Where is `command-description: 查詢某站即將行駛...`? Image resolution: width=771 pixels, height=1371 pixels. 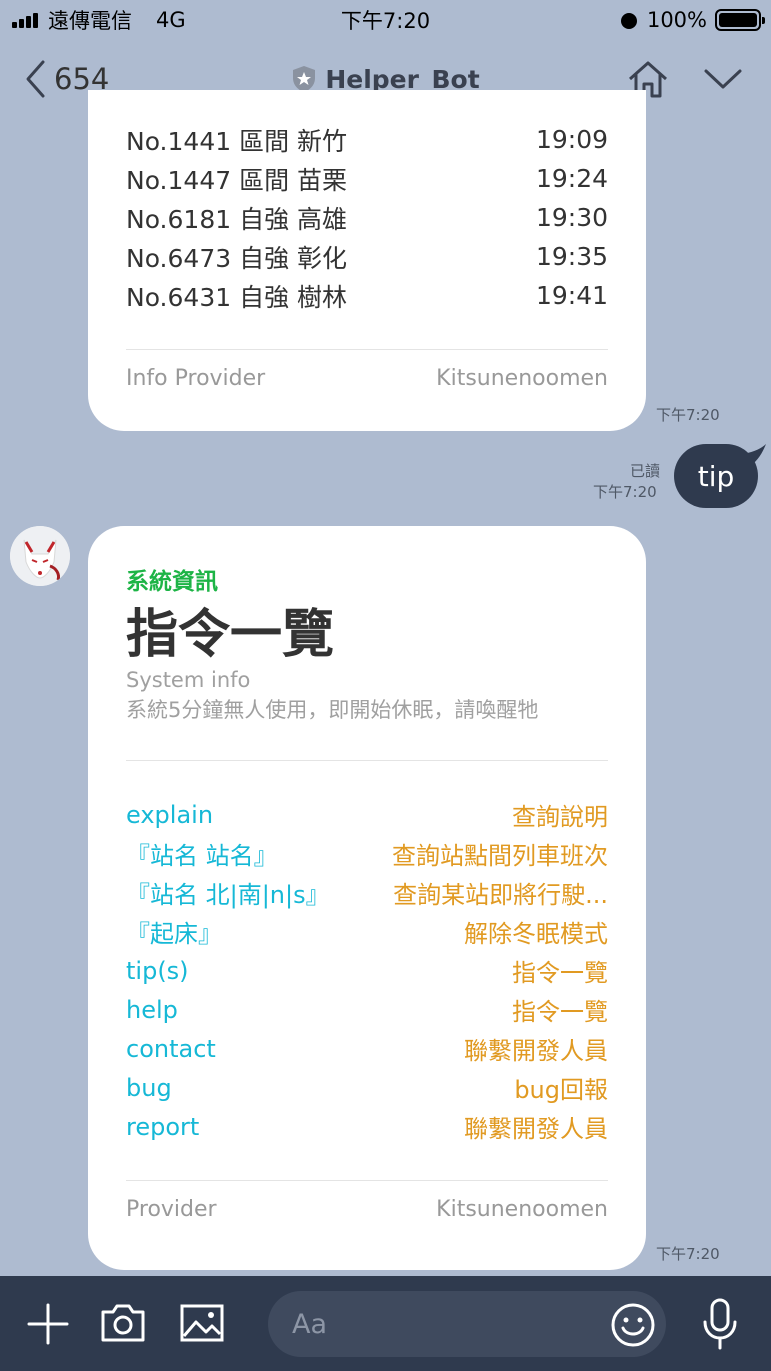
command-description: 查詢某站即將行駛... is located at coordinates (500, 895).